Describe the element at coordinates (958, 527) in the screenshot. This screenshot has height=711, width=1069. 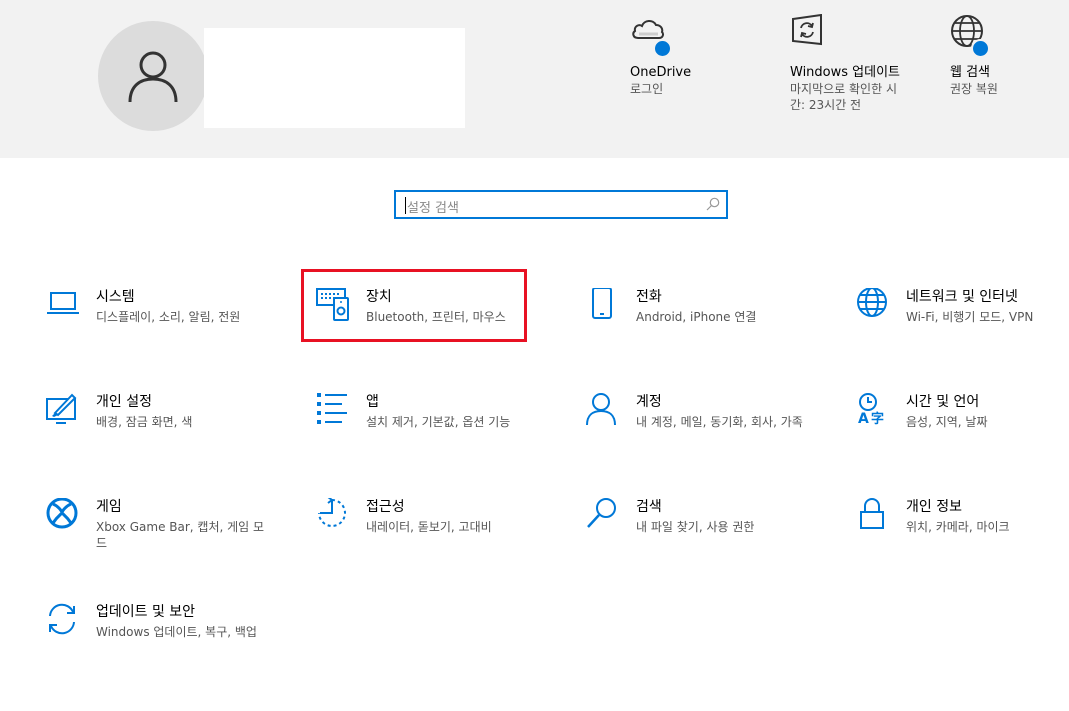
I see `category-subtitle: 위치, 카메라, 마이크` at that location.